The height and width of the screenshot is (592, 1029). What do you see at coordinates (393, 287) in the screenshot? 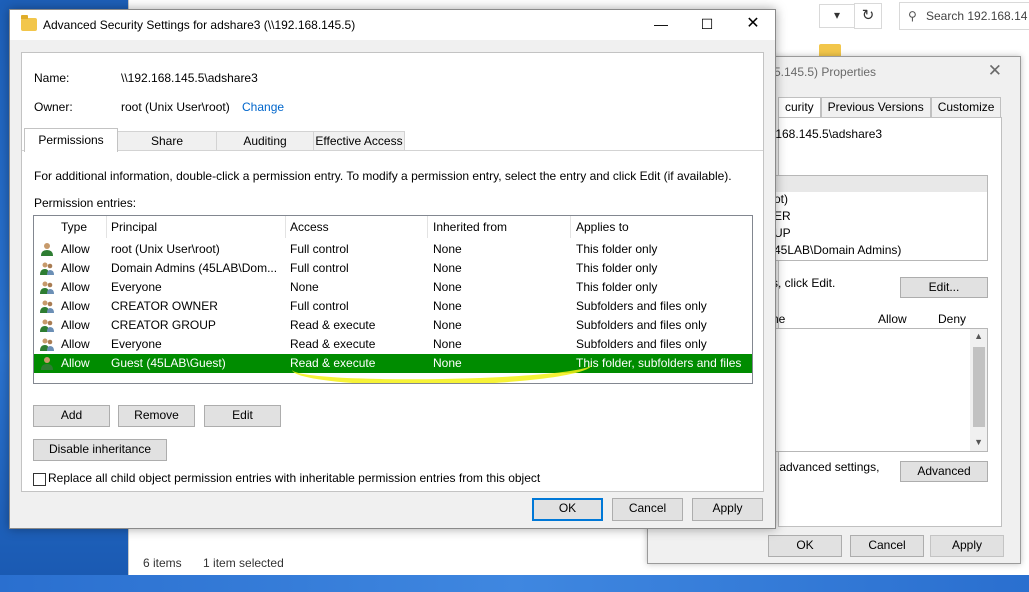
I see `table-row: Allow Everyone None None This folder only` at bounding box center [393, 287].